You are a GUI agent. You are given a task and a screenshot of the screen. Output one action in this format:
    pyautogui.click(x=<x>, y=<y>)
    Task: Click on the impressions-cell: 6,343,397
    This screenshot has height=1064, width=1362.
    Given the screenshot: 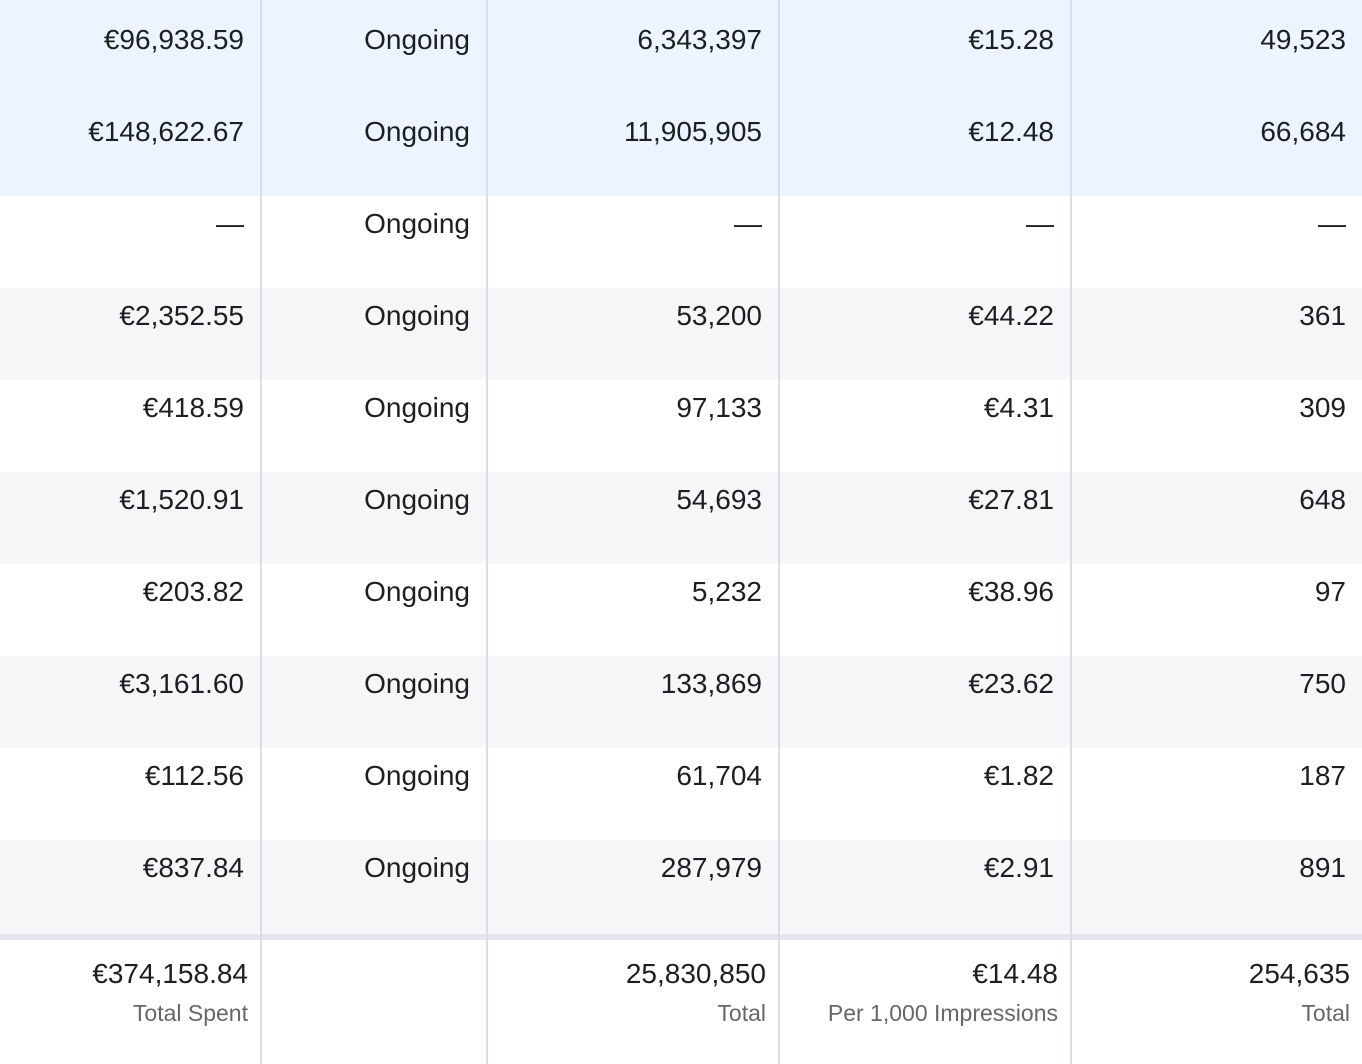 What is the action you would take?
    pyautogui.click(x=699, y=39)
    